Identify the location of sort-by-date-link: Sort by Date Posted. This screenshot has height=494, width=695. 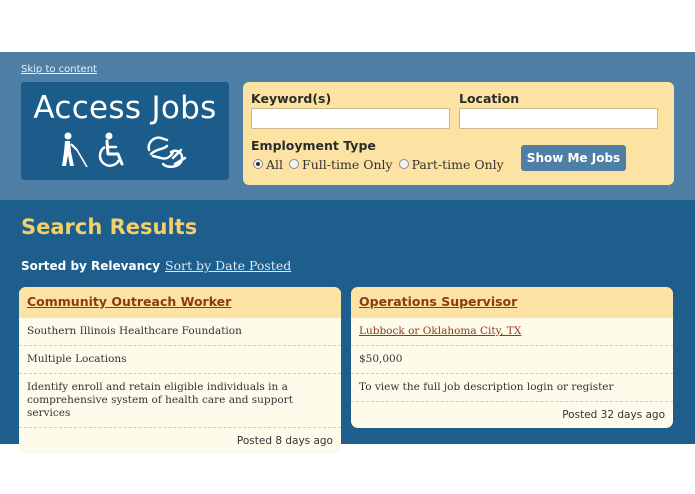
(228, 265).